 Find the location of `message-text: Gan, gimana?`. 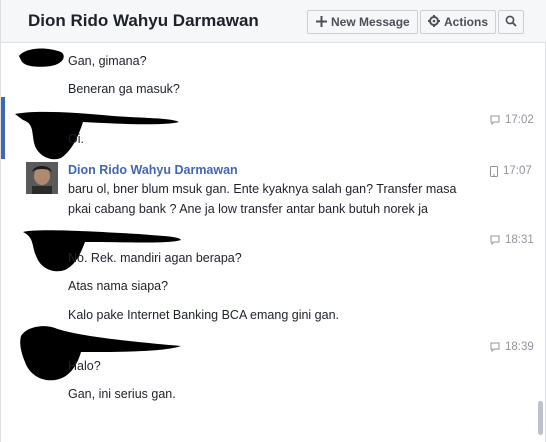

message-text: Gan, gimana? is located at coordinates (107, 61).